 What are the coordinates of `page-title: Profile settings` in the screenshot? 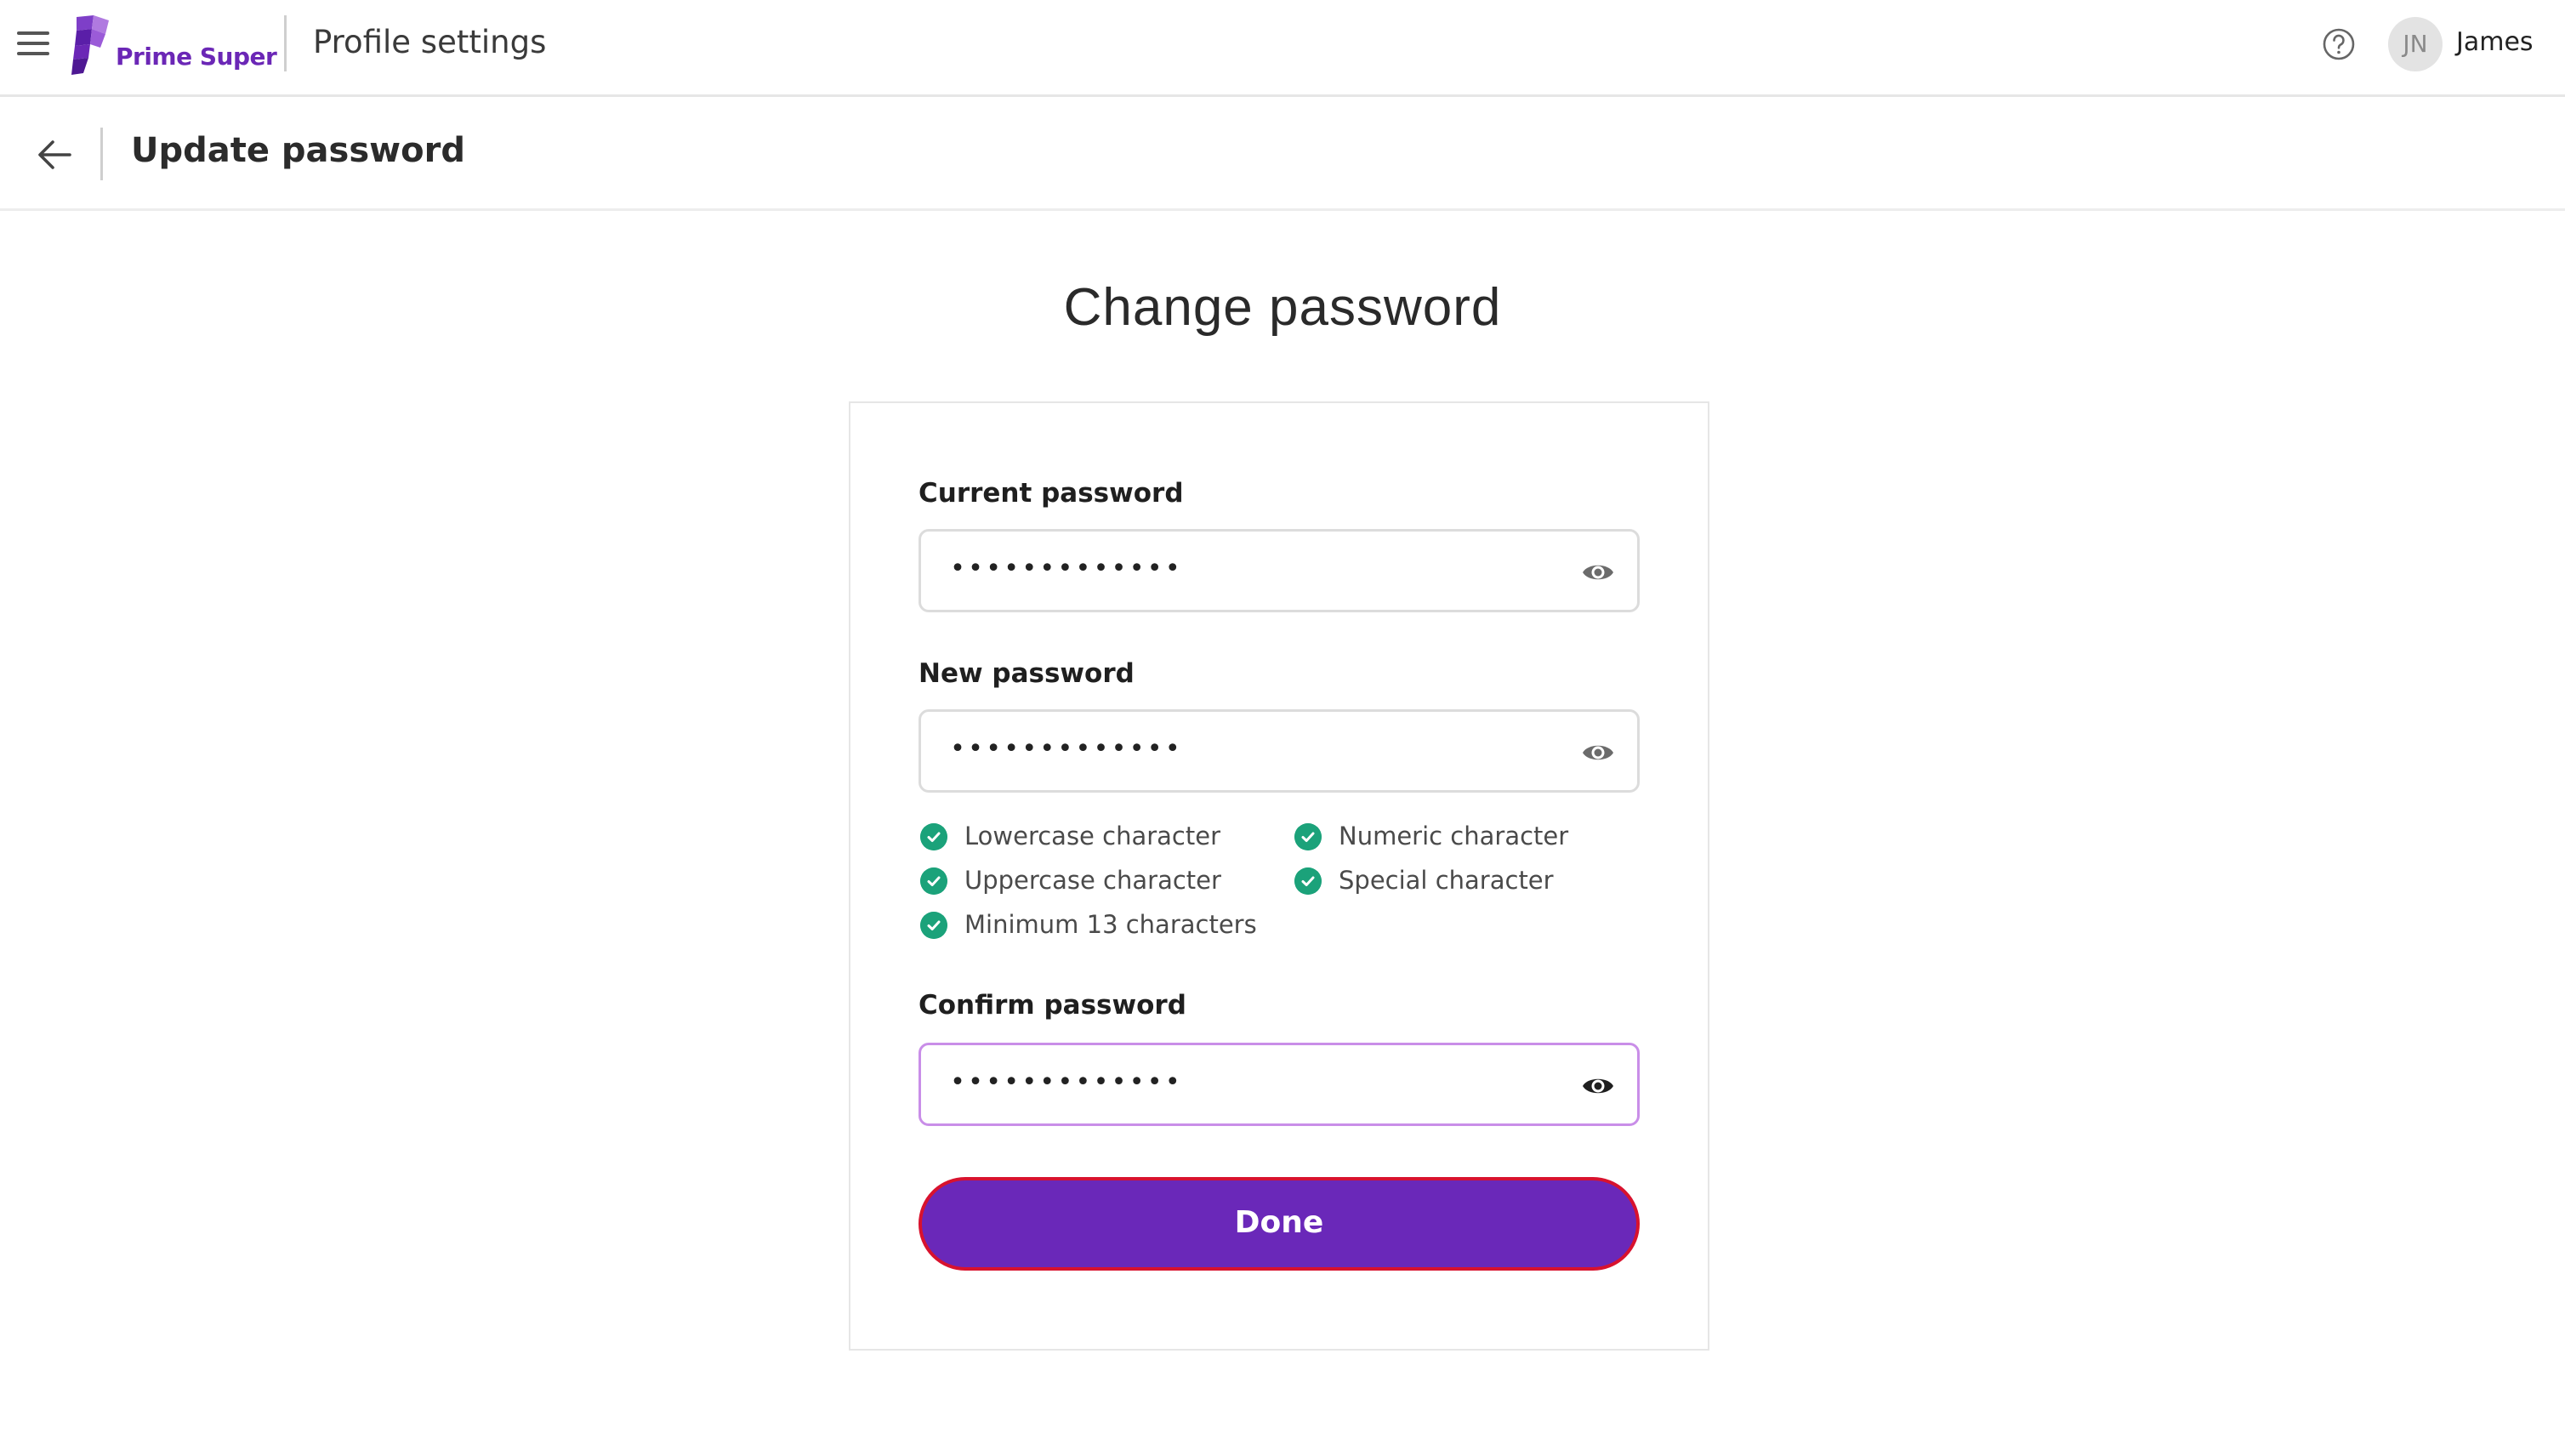 It's located at (430, 42).